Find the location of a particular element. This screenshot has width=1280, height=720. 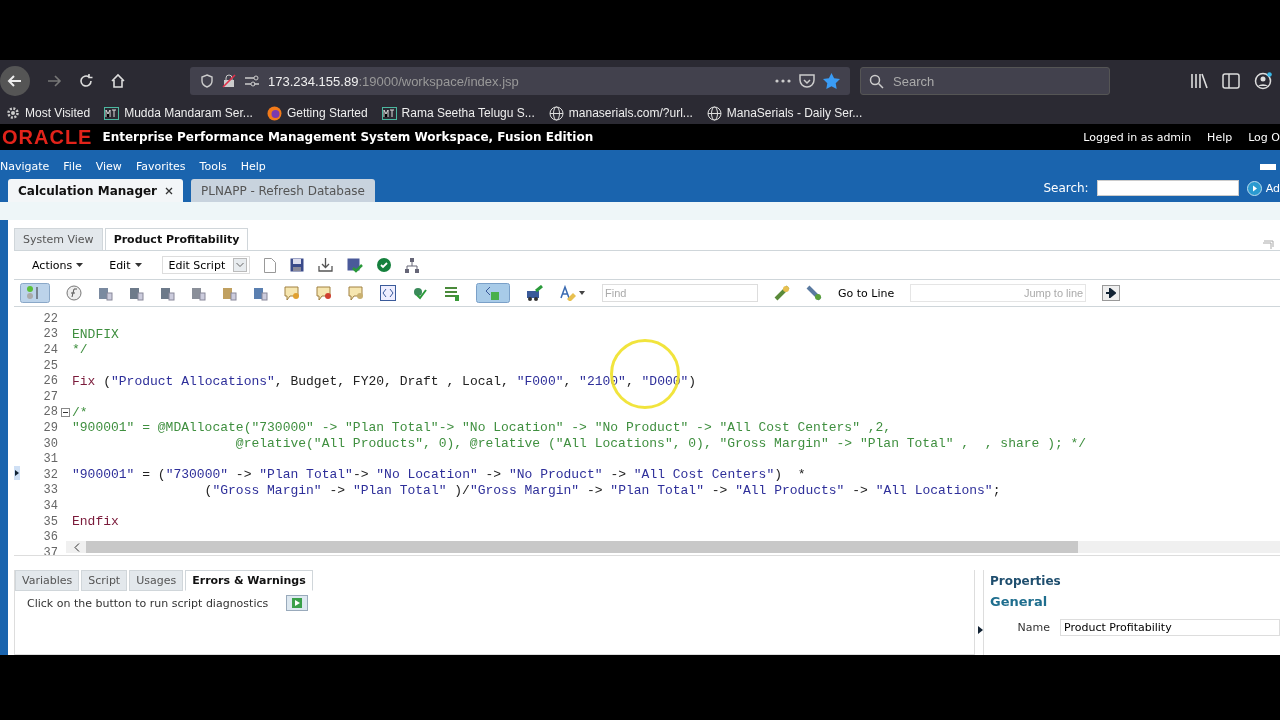

back-icon is located at coordinates (15, 81).